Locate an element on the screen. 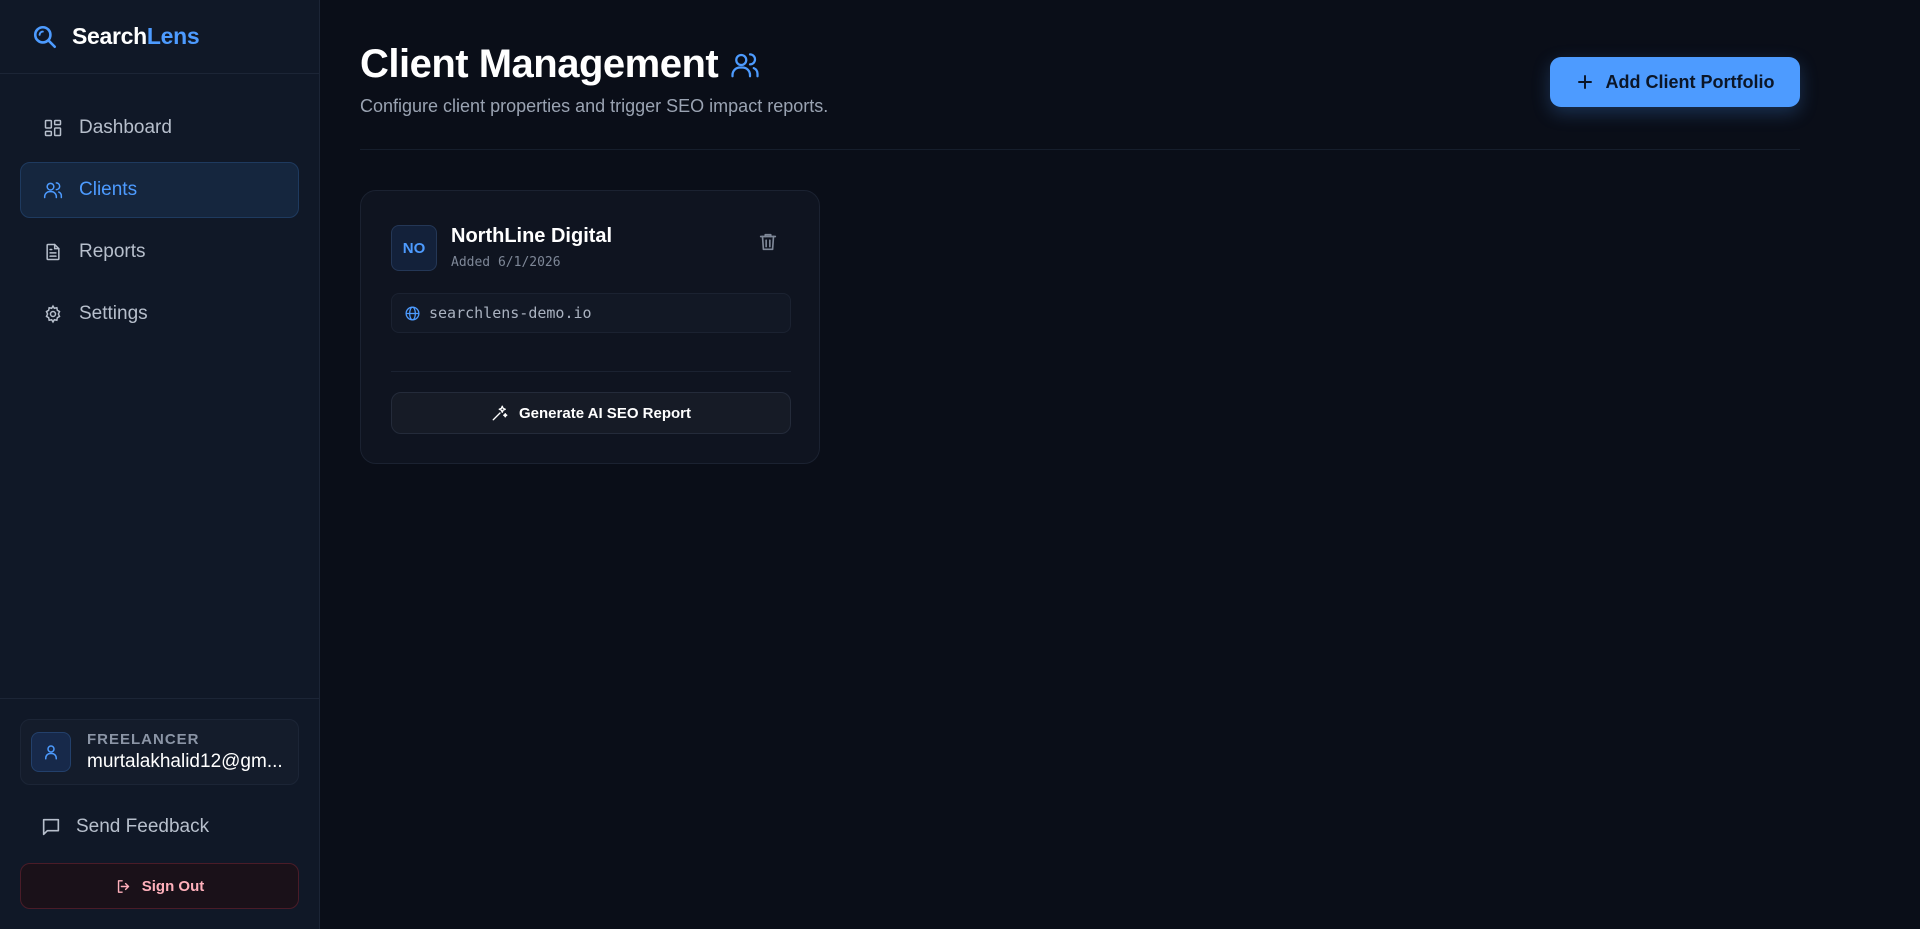  sidebar-item-label: Reports is located at coordinates (112, 251).